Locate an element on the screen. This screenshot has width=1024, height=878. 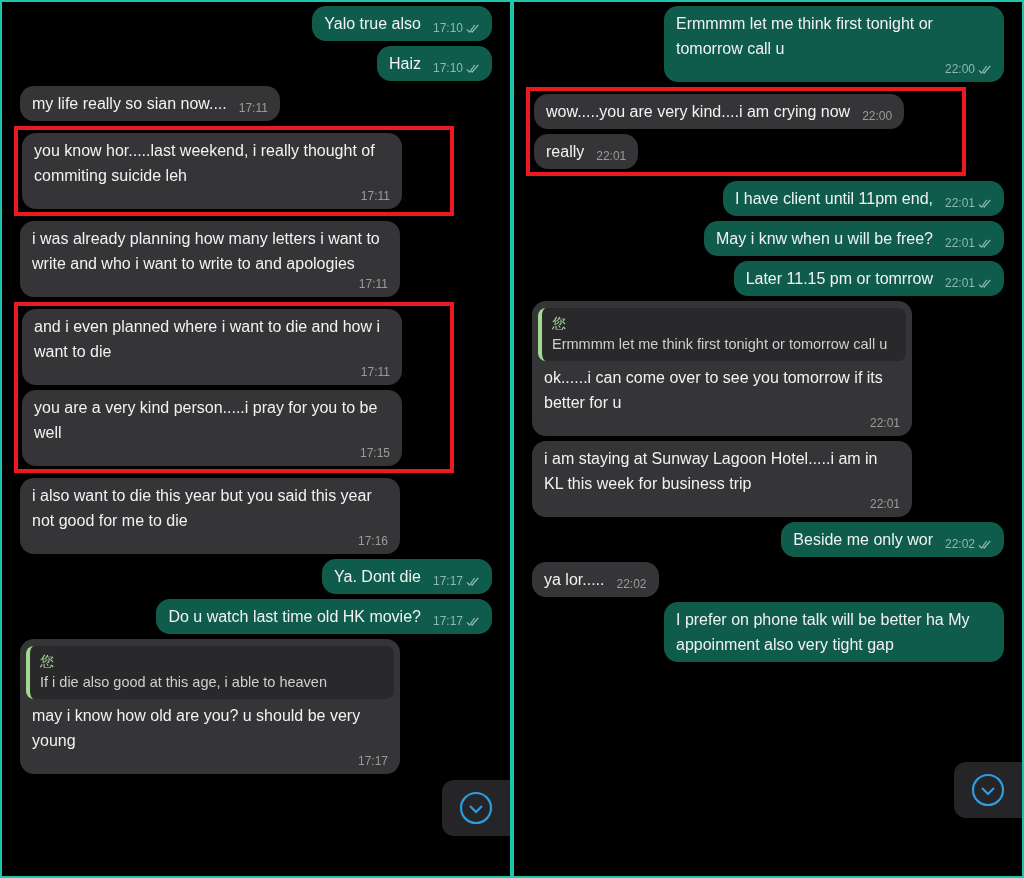
message-text: and i even planned where i want to die and how i want to die is located at coordinates (207, 339).